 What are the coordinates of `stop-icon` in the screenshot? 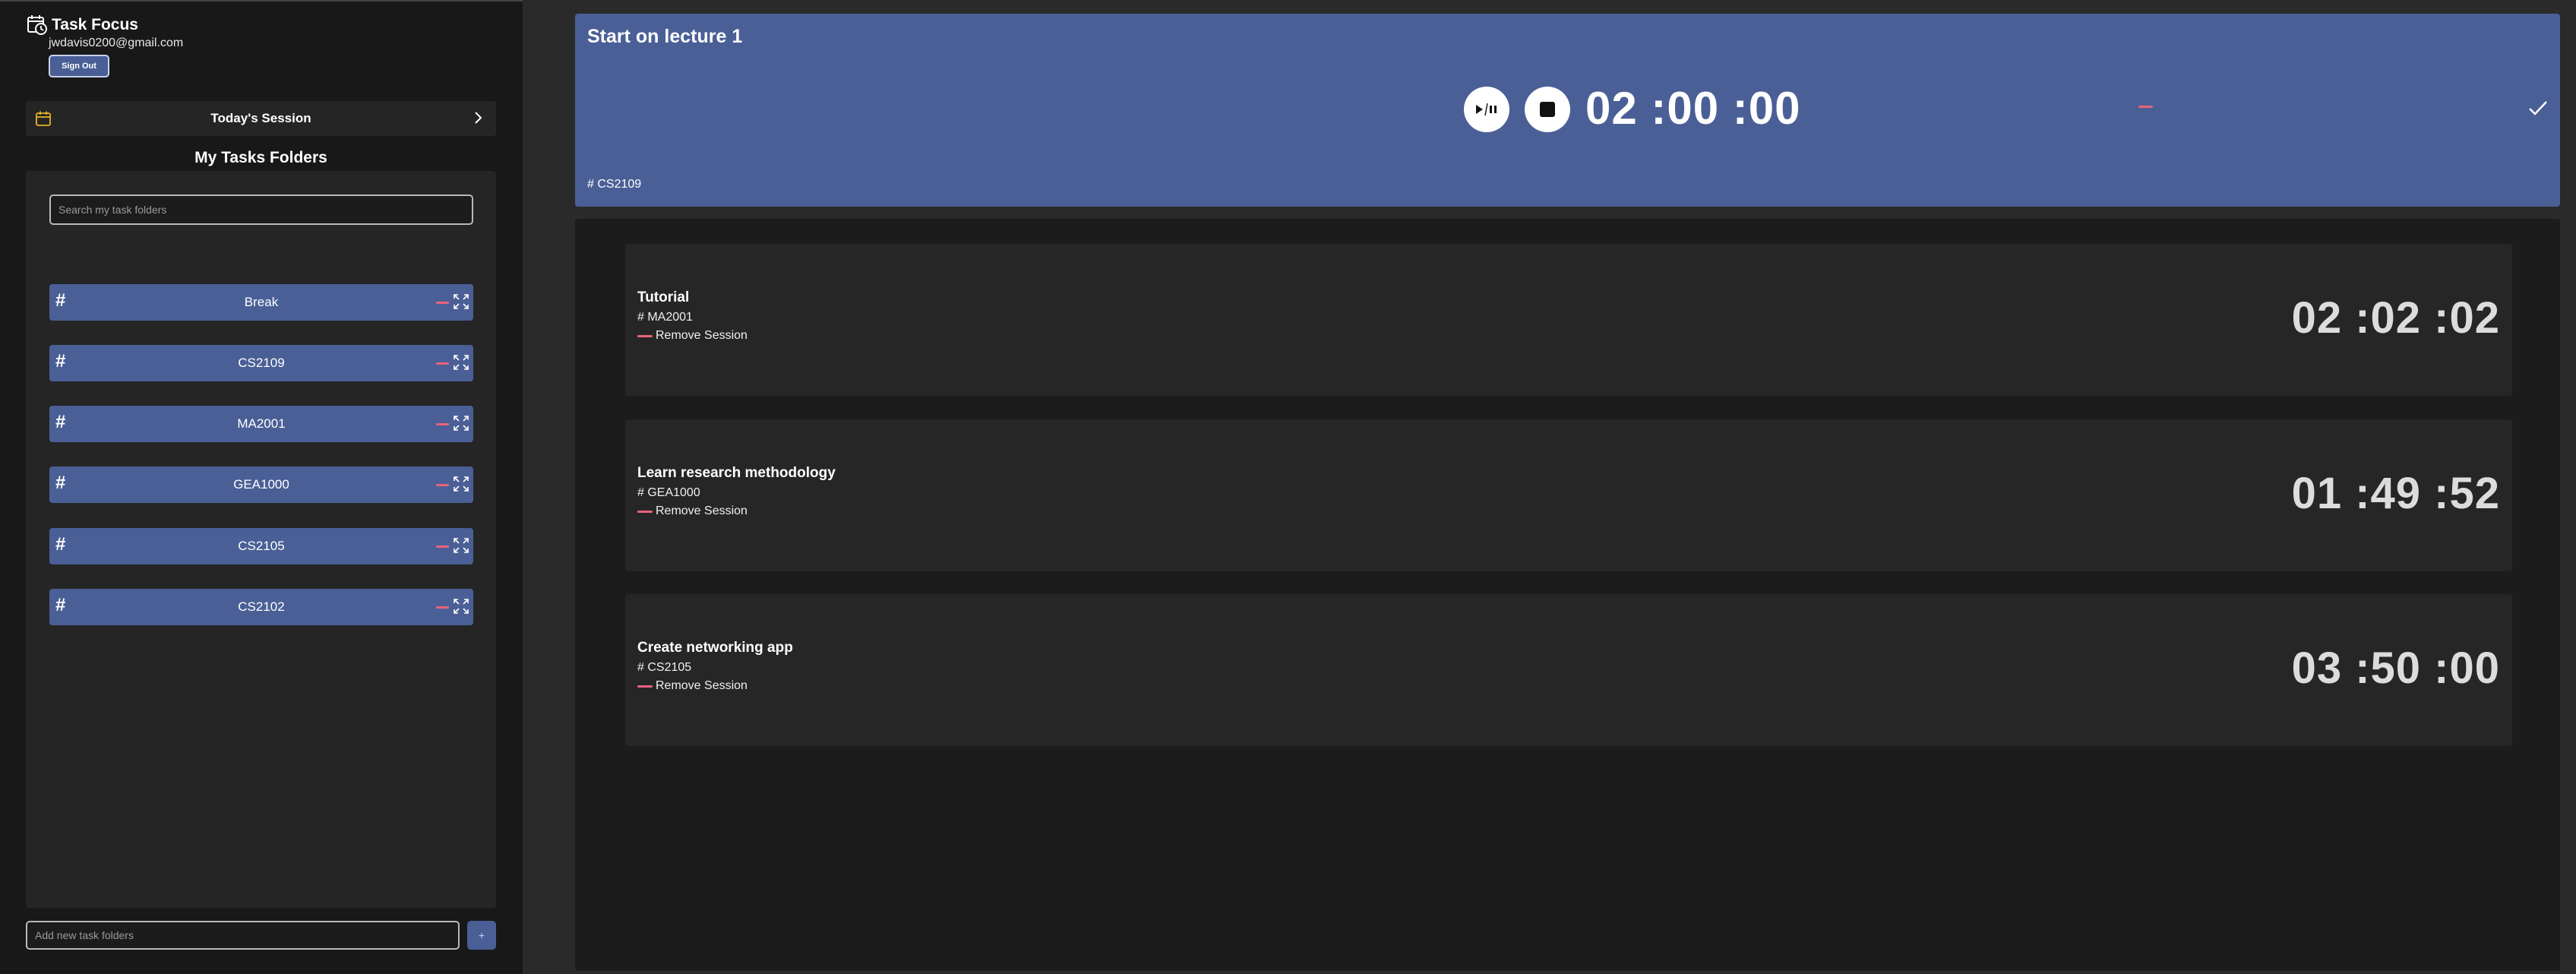 It's located at (1547, 109).